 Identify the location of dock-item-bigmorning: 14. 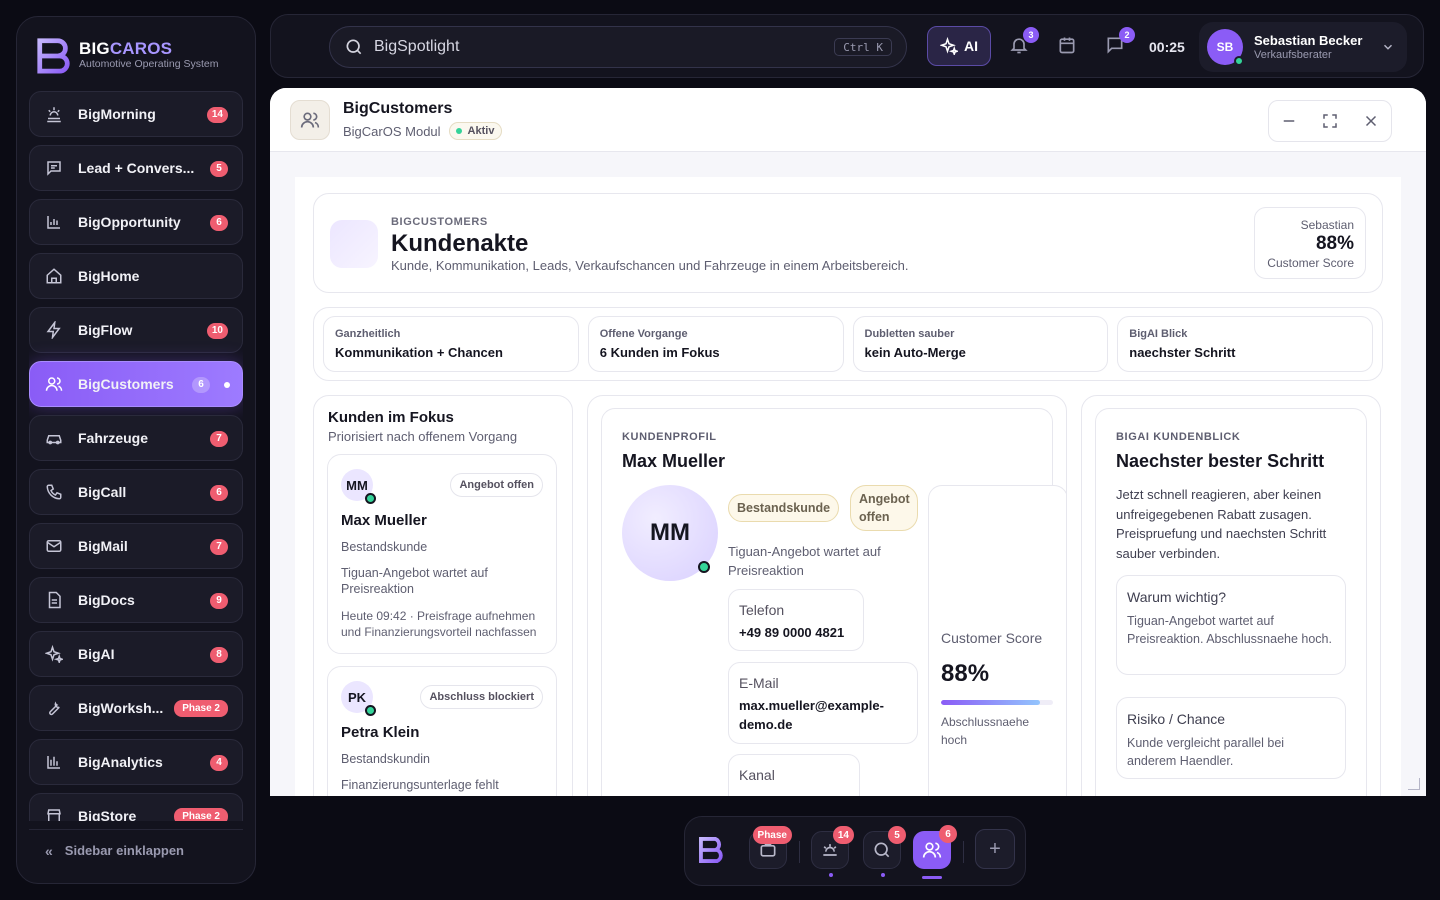
(832, 851).